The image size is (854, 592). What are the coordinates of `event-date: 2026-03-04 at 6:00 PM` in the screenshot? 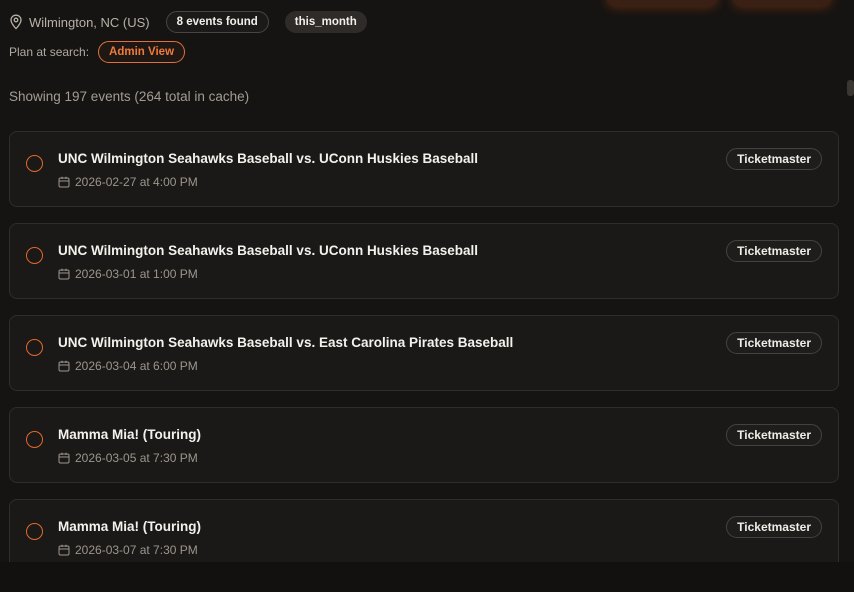 It's located at (128, 366).